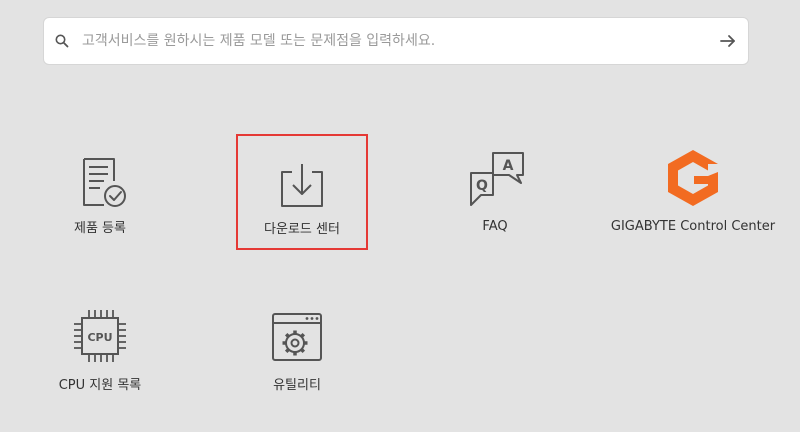 Image resolution: width=800 pixels, height=432 pixels. I want to click on faq-letter-a: A, so click(508, 166).